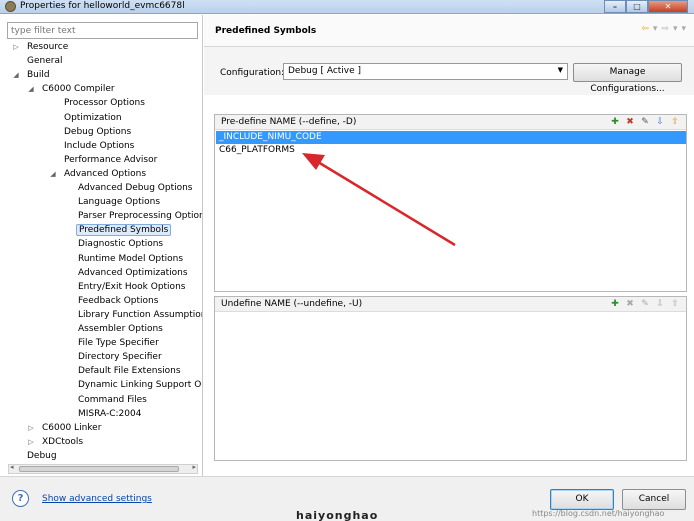  I want to click on maximize-button: □, so click(637, 6).